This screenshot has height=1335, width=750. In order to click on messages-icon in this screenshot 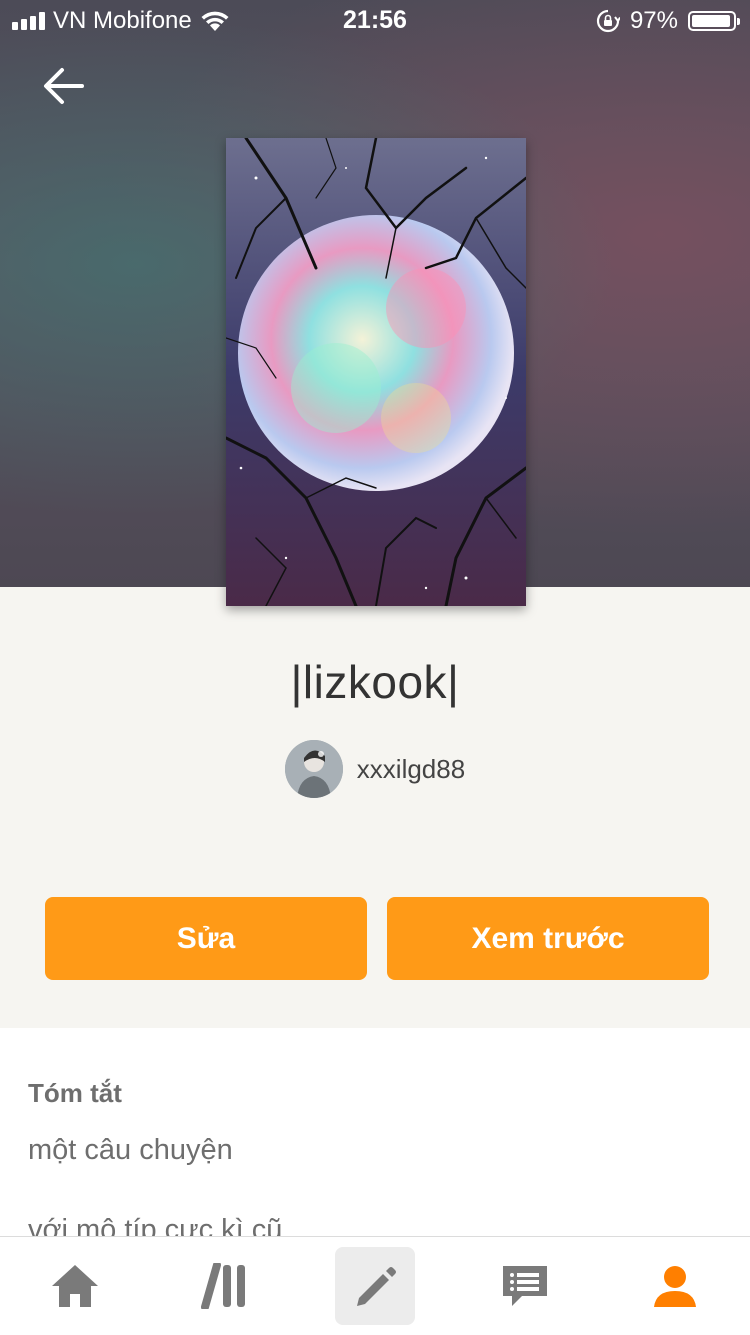, I will do `click(525, 1286)`.